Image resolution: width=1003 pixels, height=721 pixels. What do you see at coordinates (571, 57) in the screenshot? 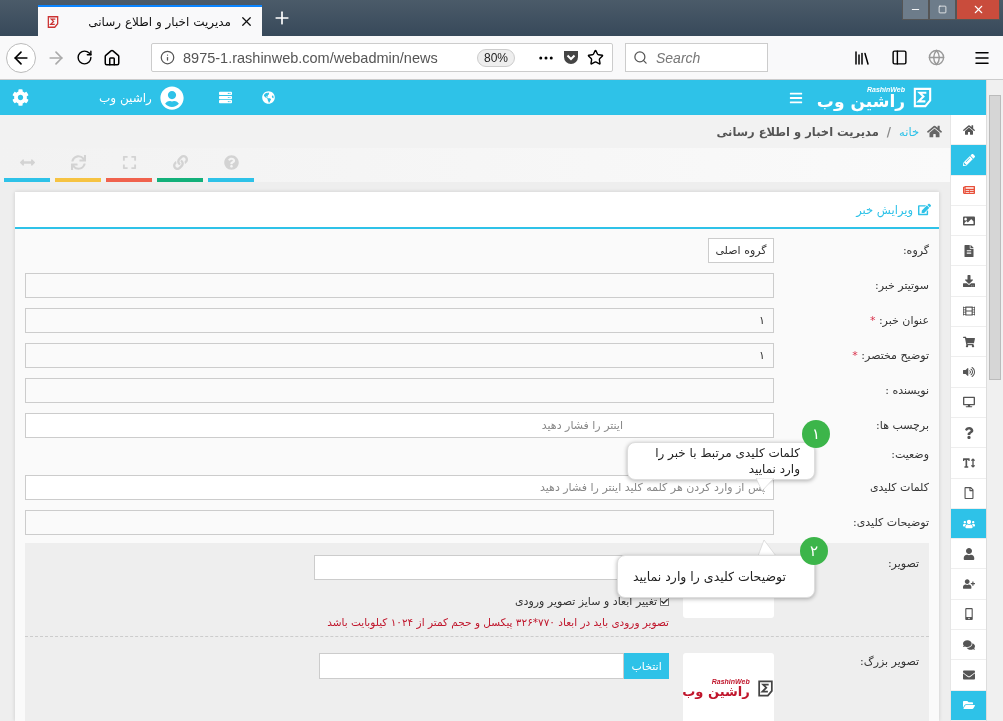
I see `pocket-icon` at bounding box center [571, 57].